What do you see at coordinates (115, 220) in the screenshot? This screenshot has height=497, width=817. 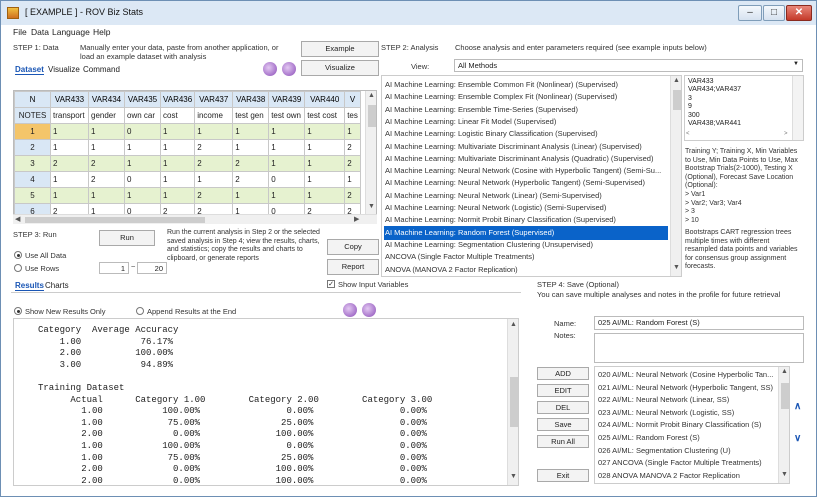 I see `grid-hscroll-thumb` at bounding box center [115, 220].